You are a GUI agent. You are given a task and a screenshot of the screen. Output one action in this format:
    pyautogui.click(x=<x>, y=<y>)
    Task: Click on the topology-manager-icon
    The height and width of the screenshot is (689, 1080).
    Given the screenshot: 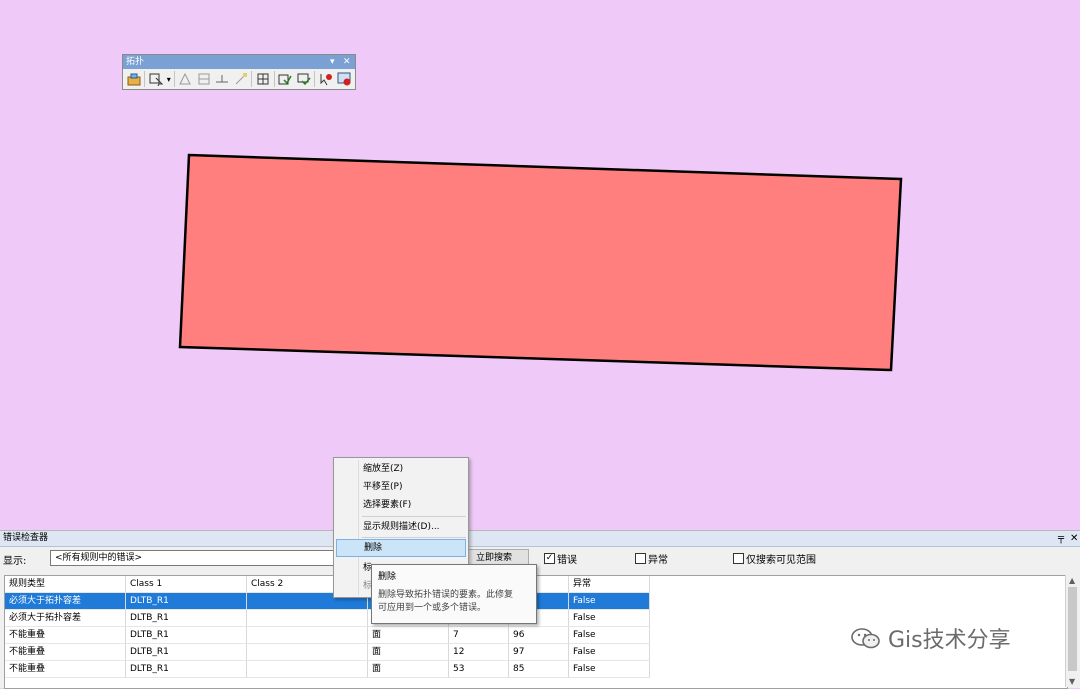 What is the action you would take?
    pyautogui.click(x=133, y=79)
    